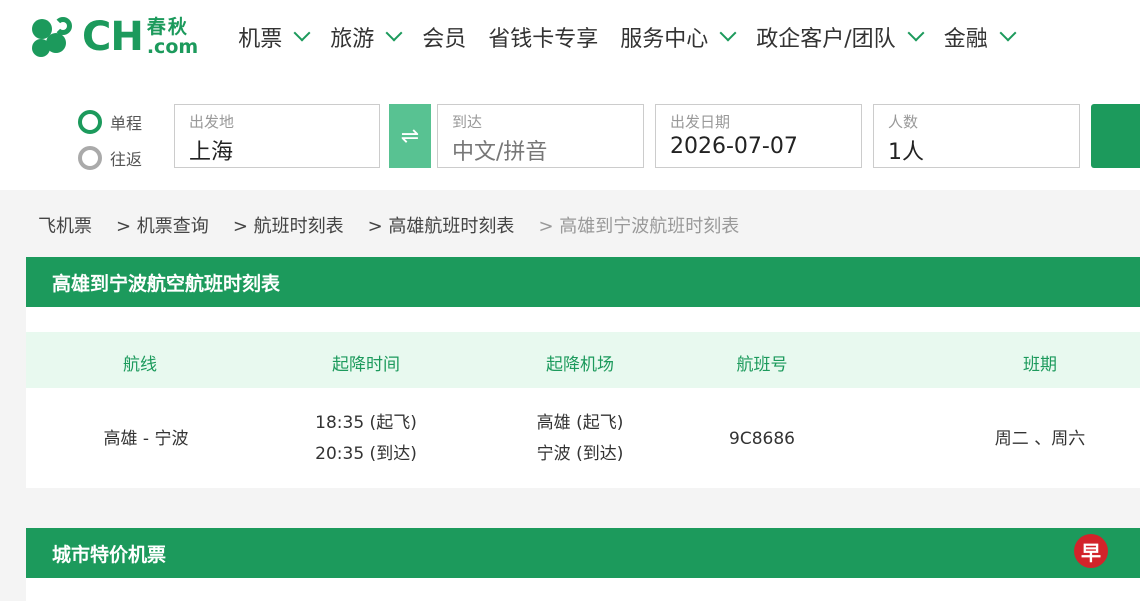 The height and width of the screenshot is (601, 1140). Describe the element at coordinates (678, 37) in the screenshot. I see `nav-service-center: 服务中心` at that location.